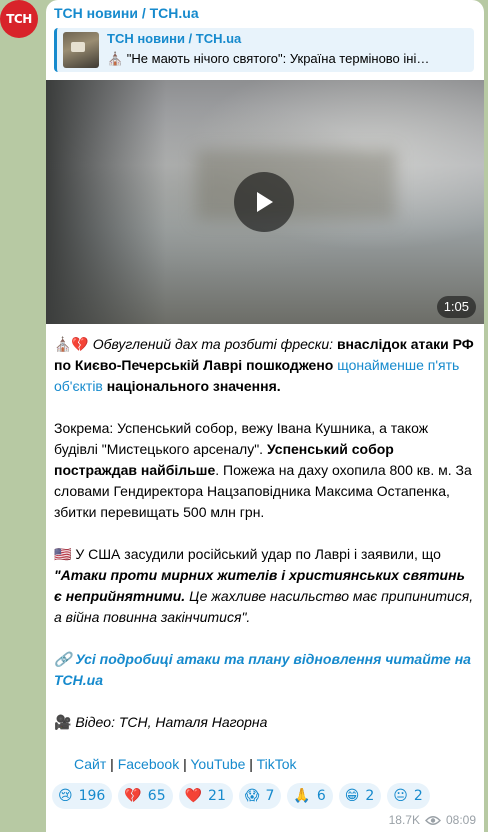 This screenshot has width=488, height=832. Describe the element at coordinates (193, 386) in the screenshot. I see `paragraph-1-bold-b: національного значення.` at that location.